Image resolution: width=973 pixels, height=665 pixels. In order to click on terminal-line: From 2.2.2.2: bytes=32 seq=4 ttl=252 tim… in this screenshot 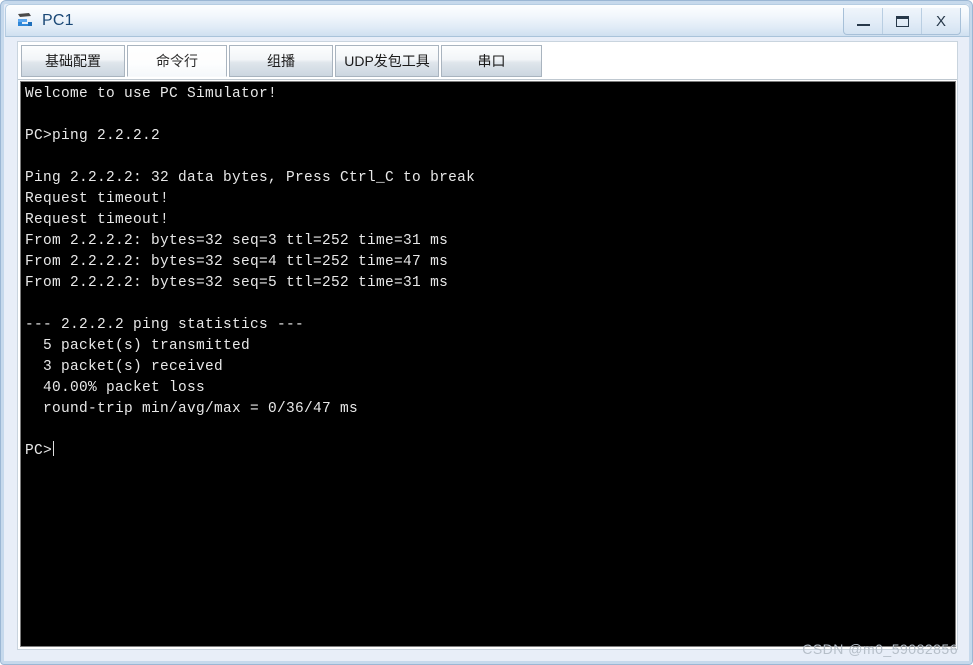, I will do `click(237, 262)`.